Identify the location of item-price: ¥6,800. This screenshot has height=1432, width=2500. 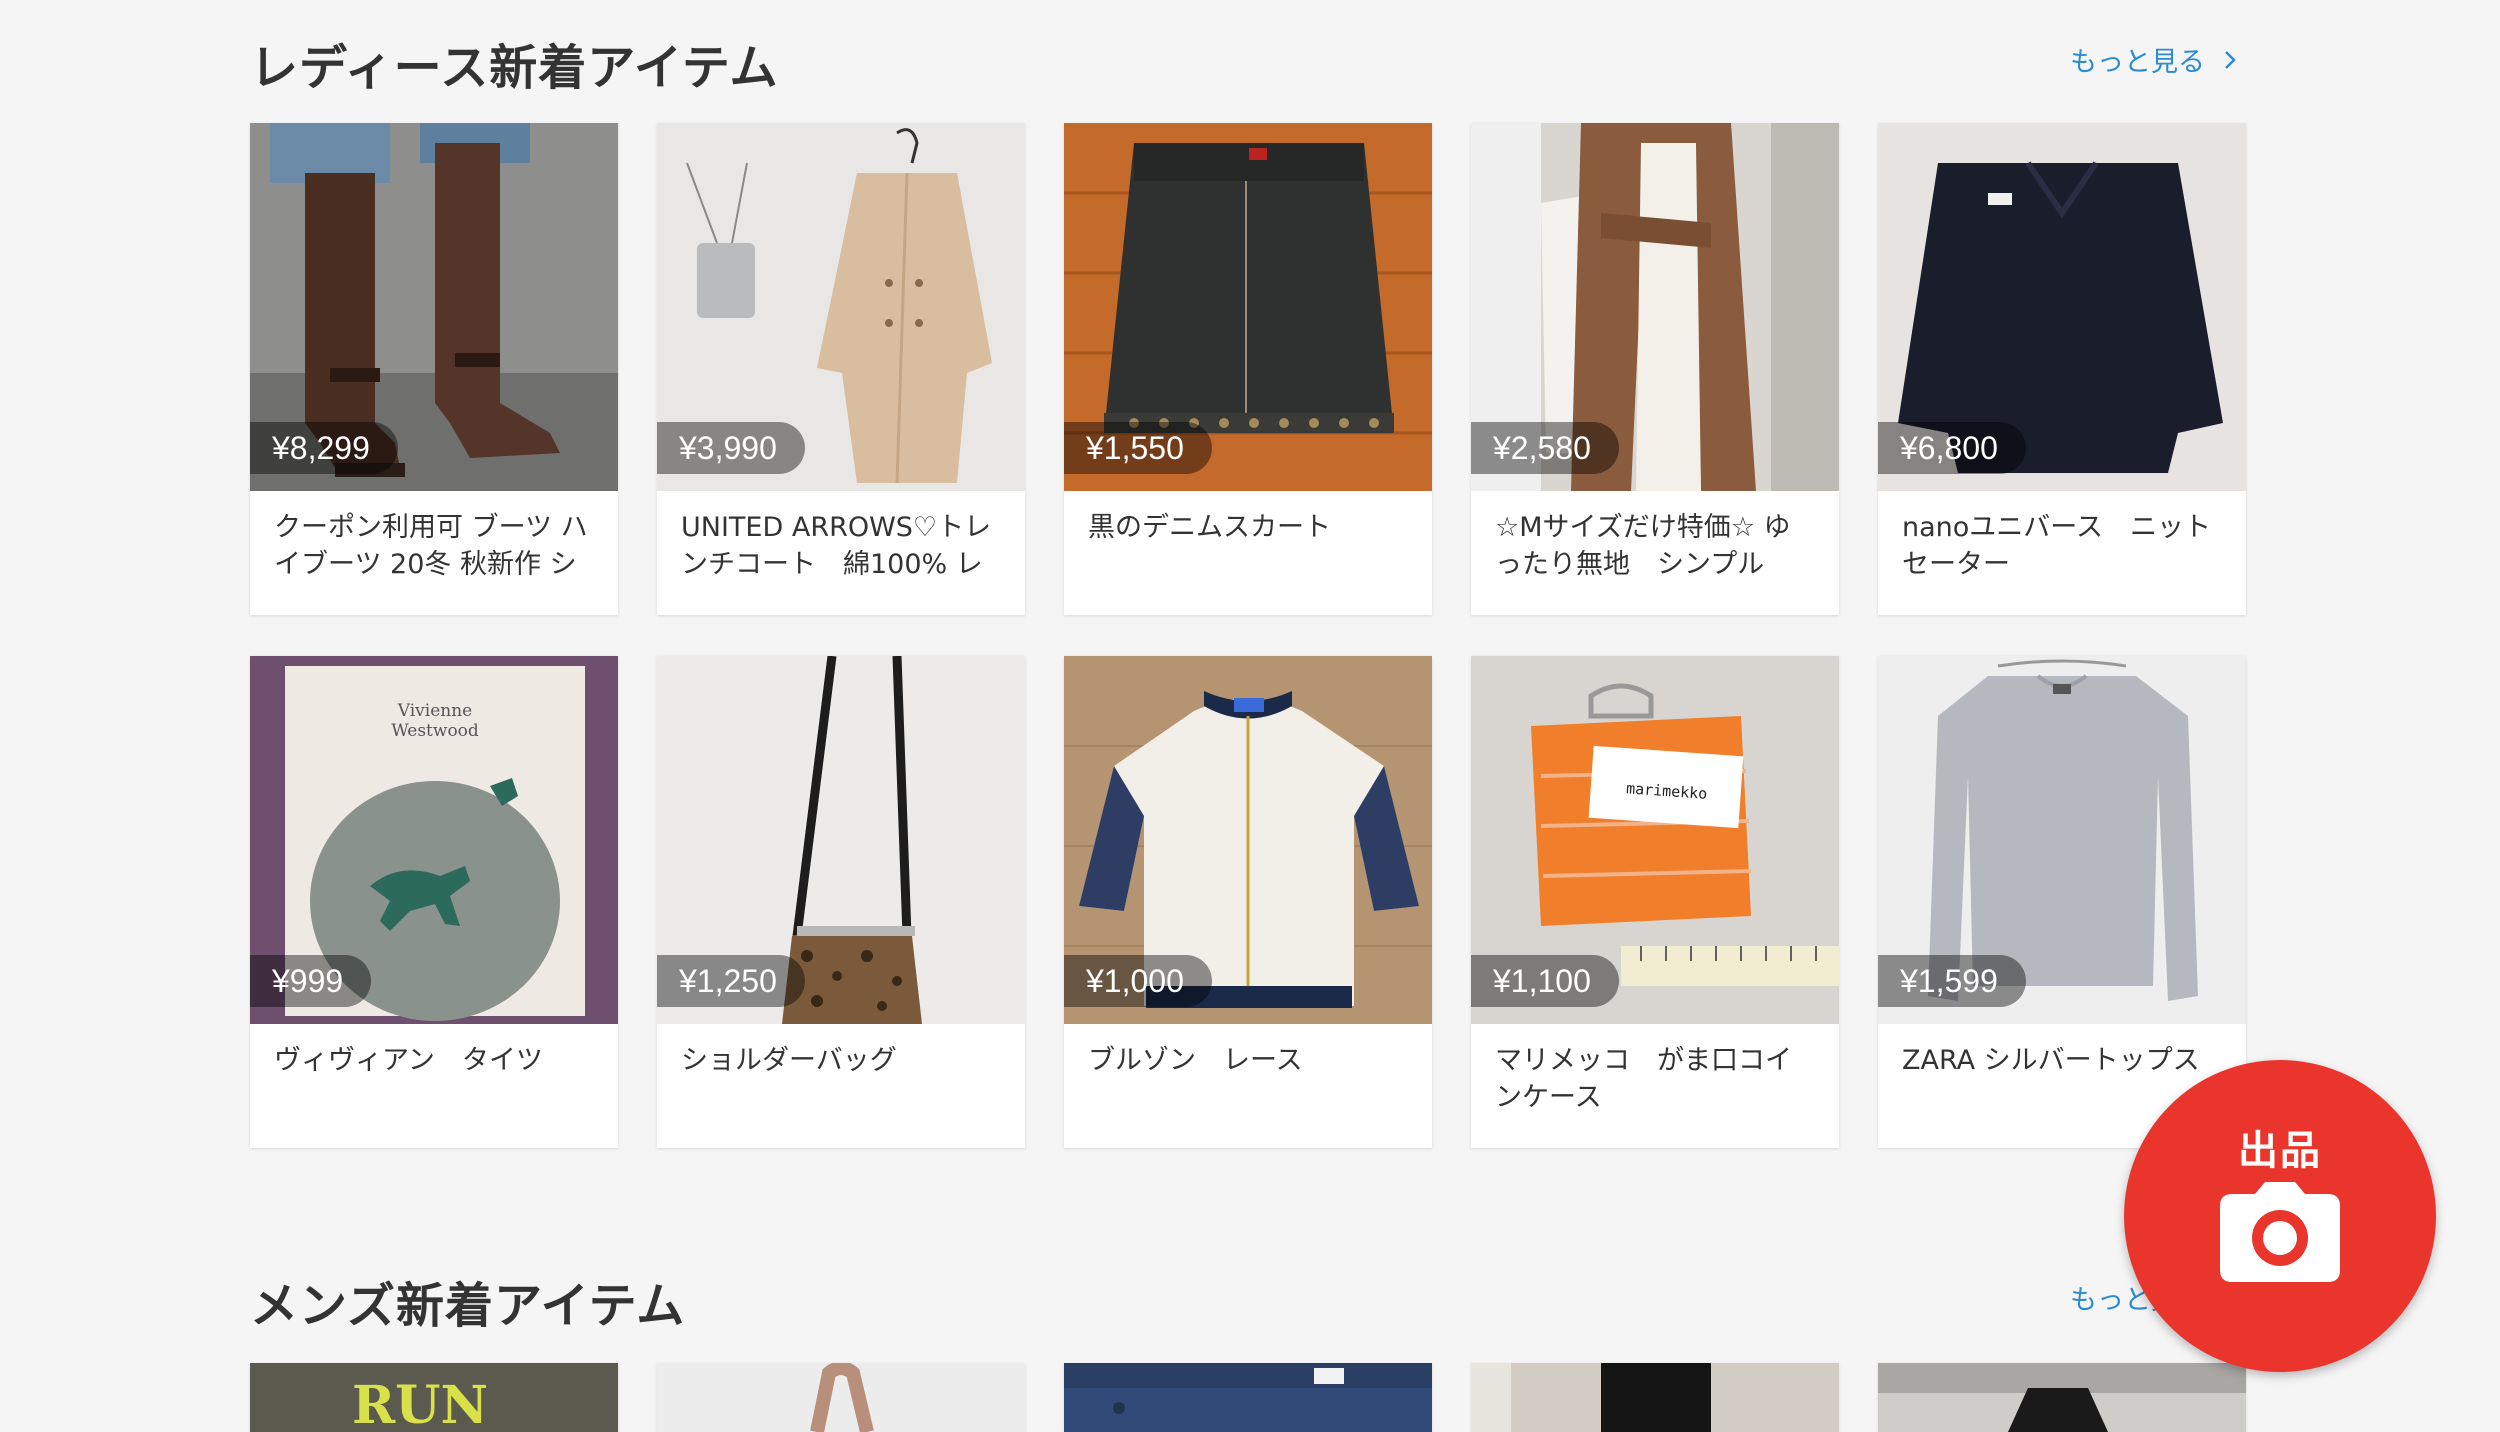
(1952, 448).